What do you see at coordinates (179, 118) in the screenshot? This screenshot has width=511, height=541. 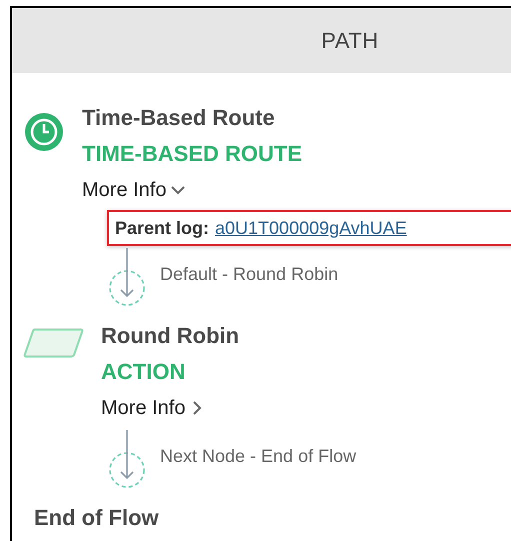 I see `node-title: Time-Based Route` at bounding box center [179, 118].